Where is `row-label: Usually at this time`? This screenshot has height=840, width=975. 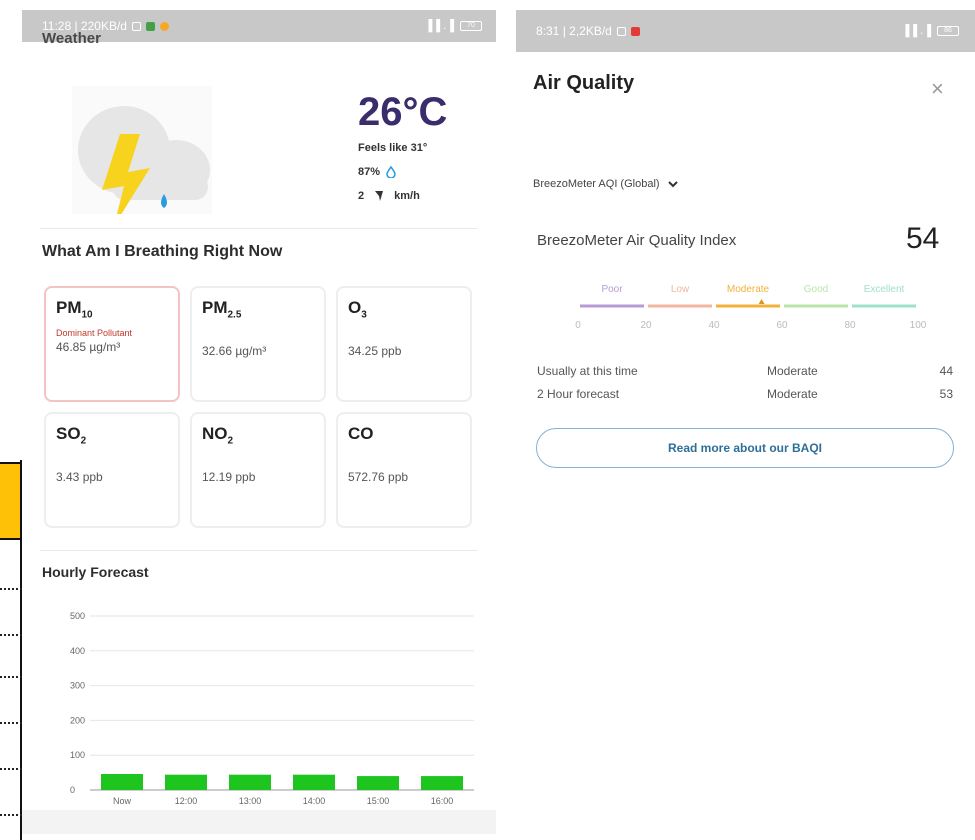
row-label: Usually at this time is located at coordinates (587, 371).